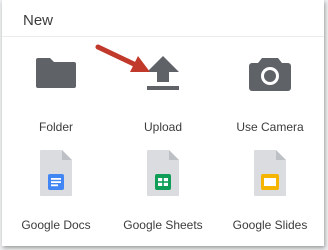  I want to click on google-slides-icon, so click(270, 178).